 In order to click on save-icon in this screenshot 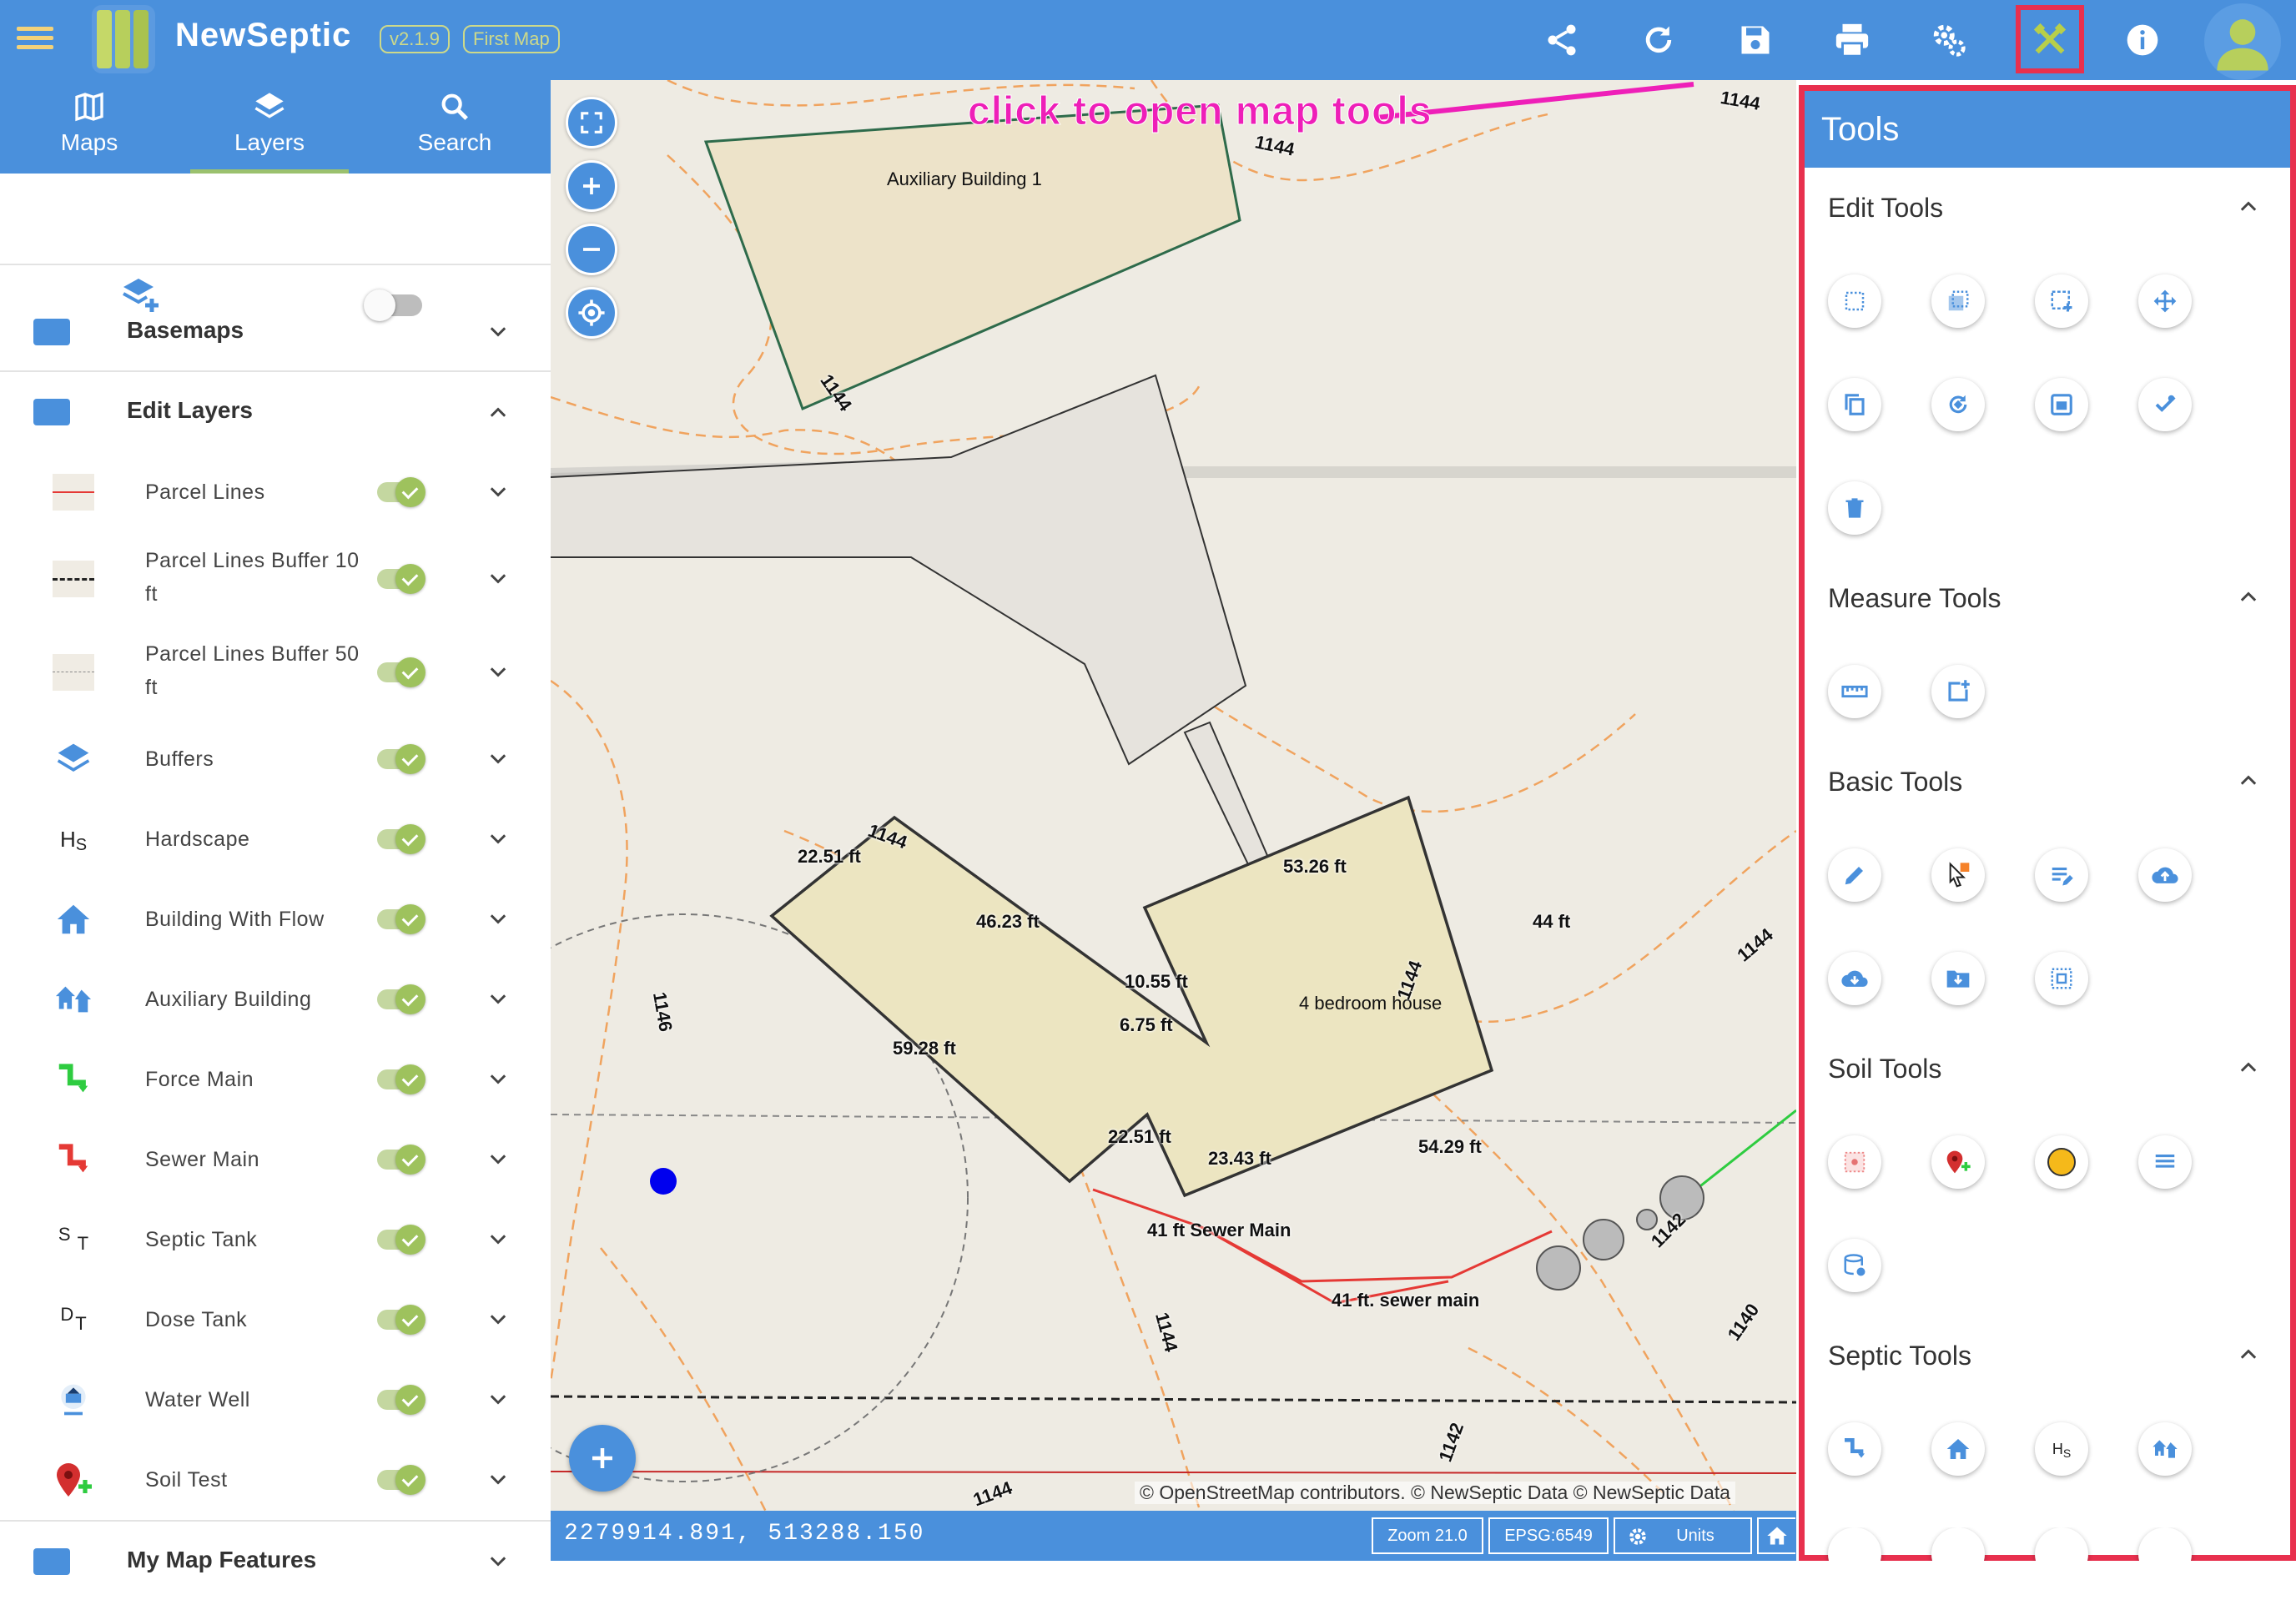, I will do `click(1755, 40)`.